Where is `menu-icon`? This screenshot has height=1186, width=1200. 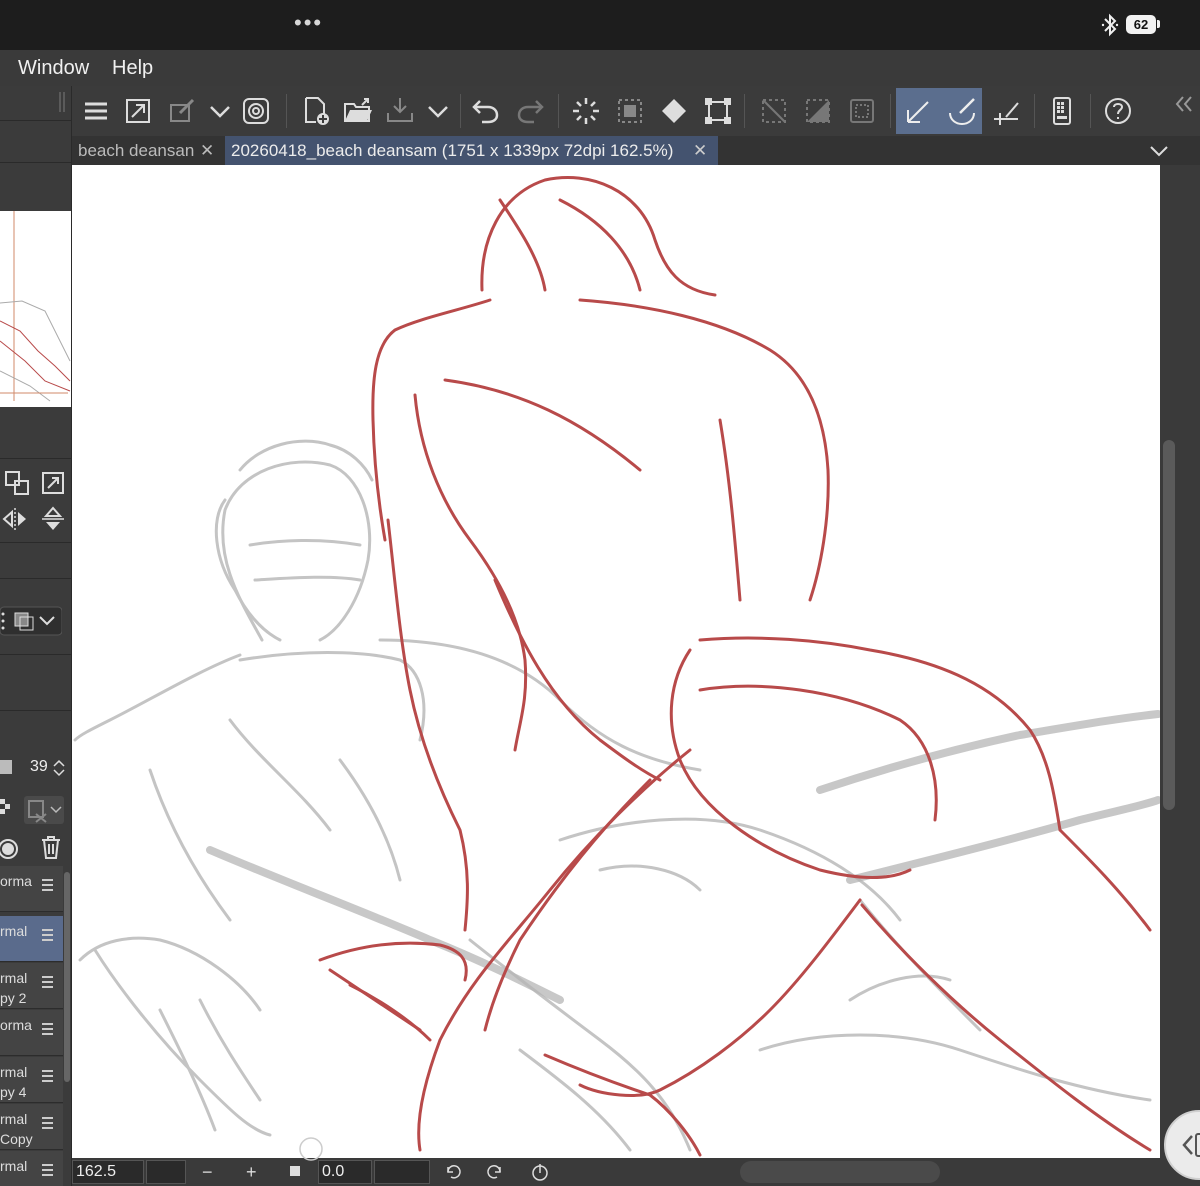 menu-icon is located at coordinates (96, 111).